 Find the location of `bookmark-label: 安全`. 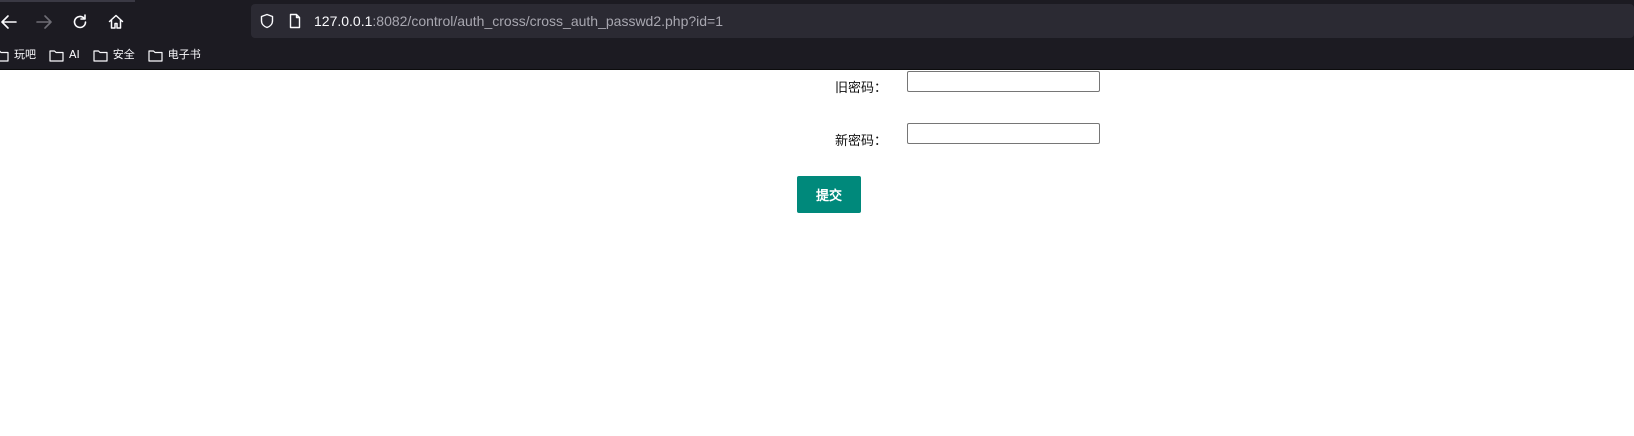

bookmark-label: 安全 is located at coordinates (123, 54).